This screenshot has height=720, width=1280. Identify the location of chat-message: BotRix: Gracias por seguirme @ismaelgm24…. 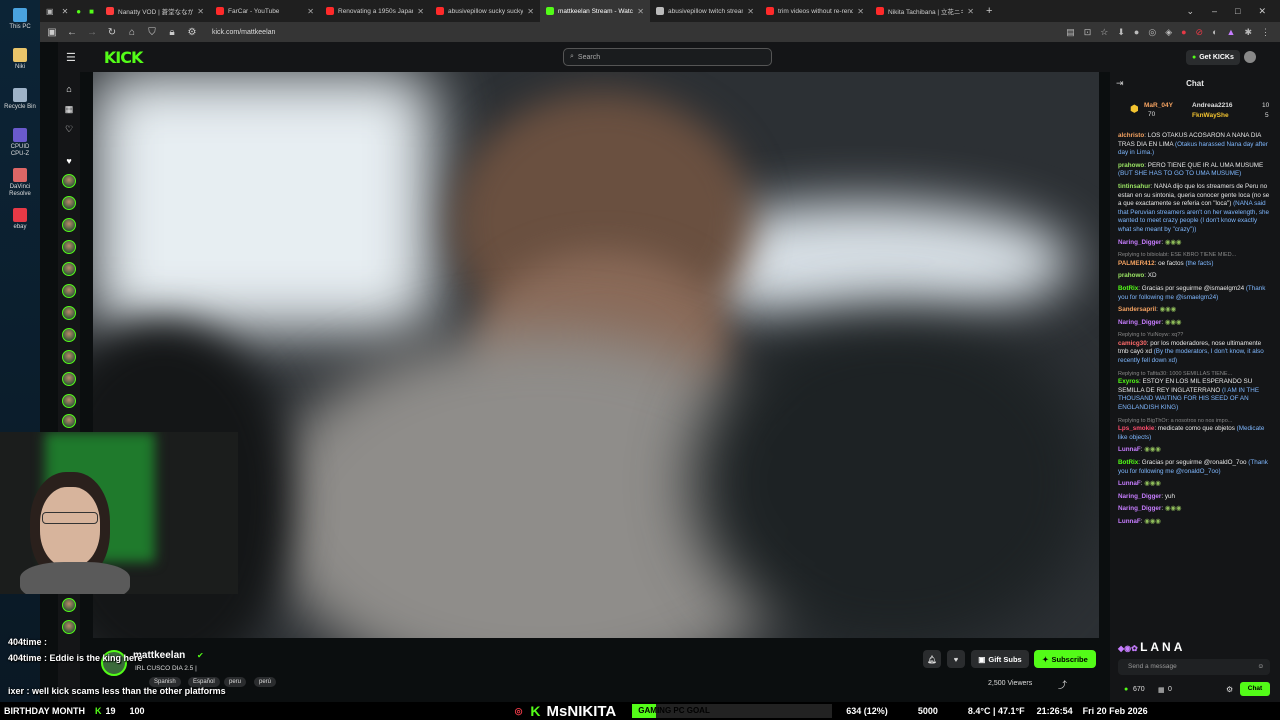
(1195, 293).